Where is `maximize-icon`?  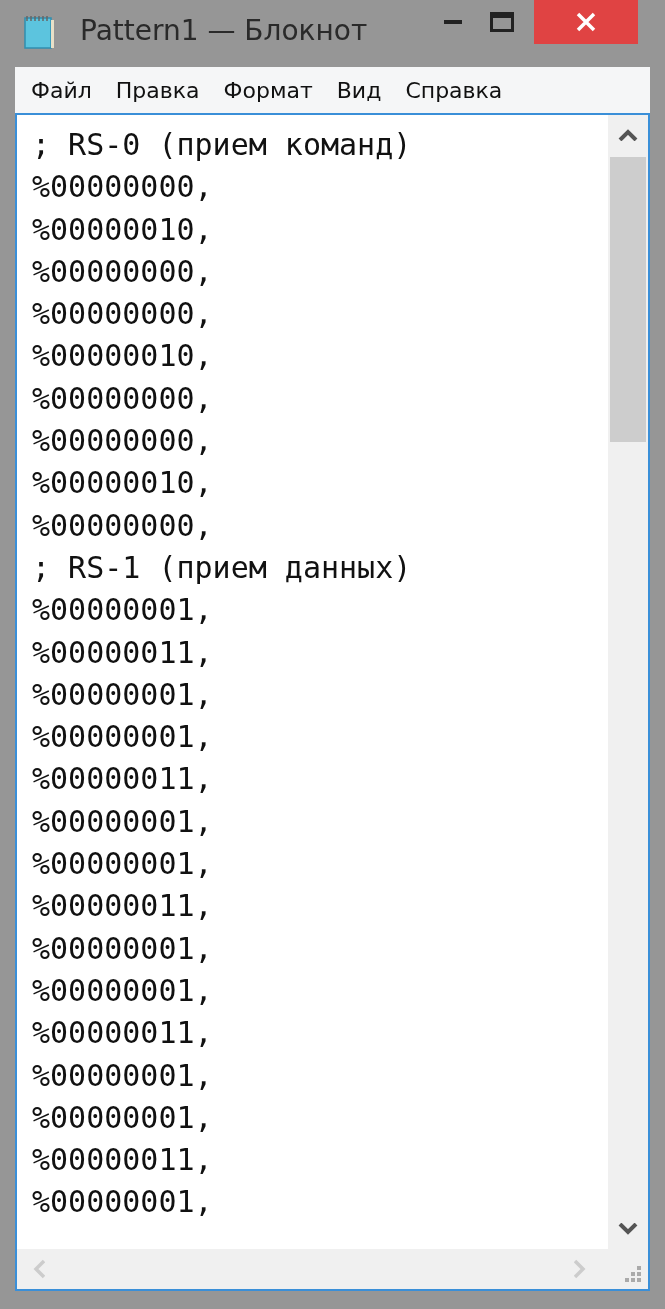
maximize-icon is located at coordinates (502, 22).